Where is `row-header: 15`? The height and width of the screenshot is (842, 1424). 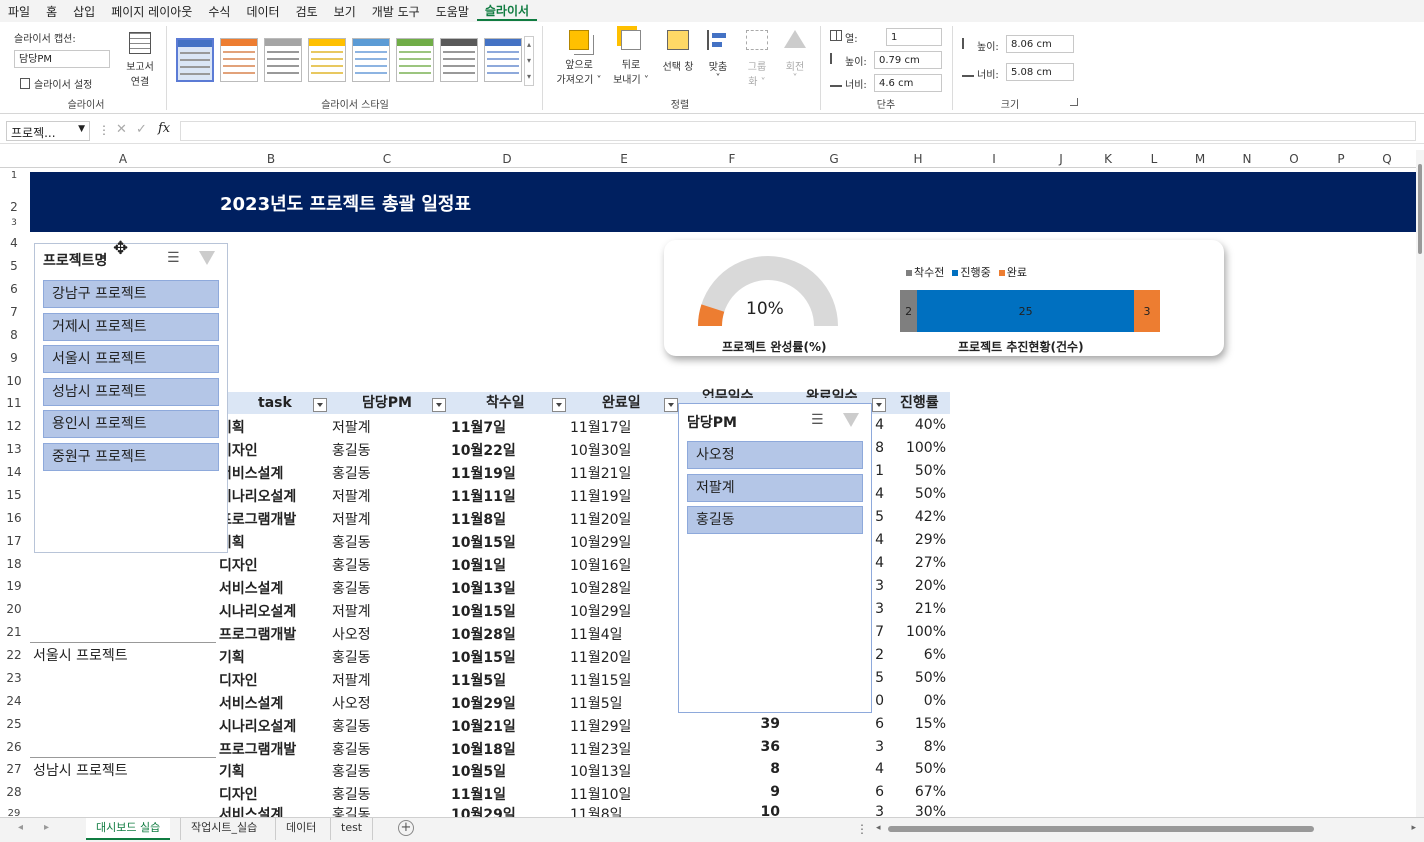
row-header: 15 is located at coordinates (14, 495).